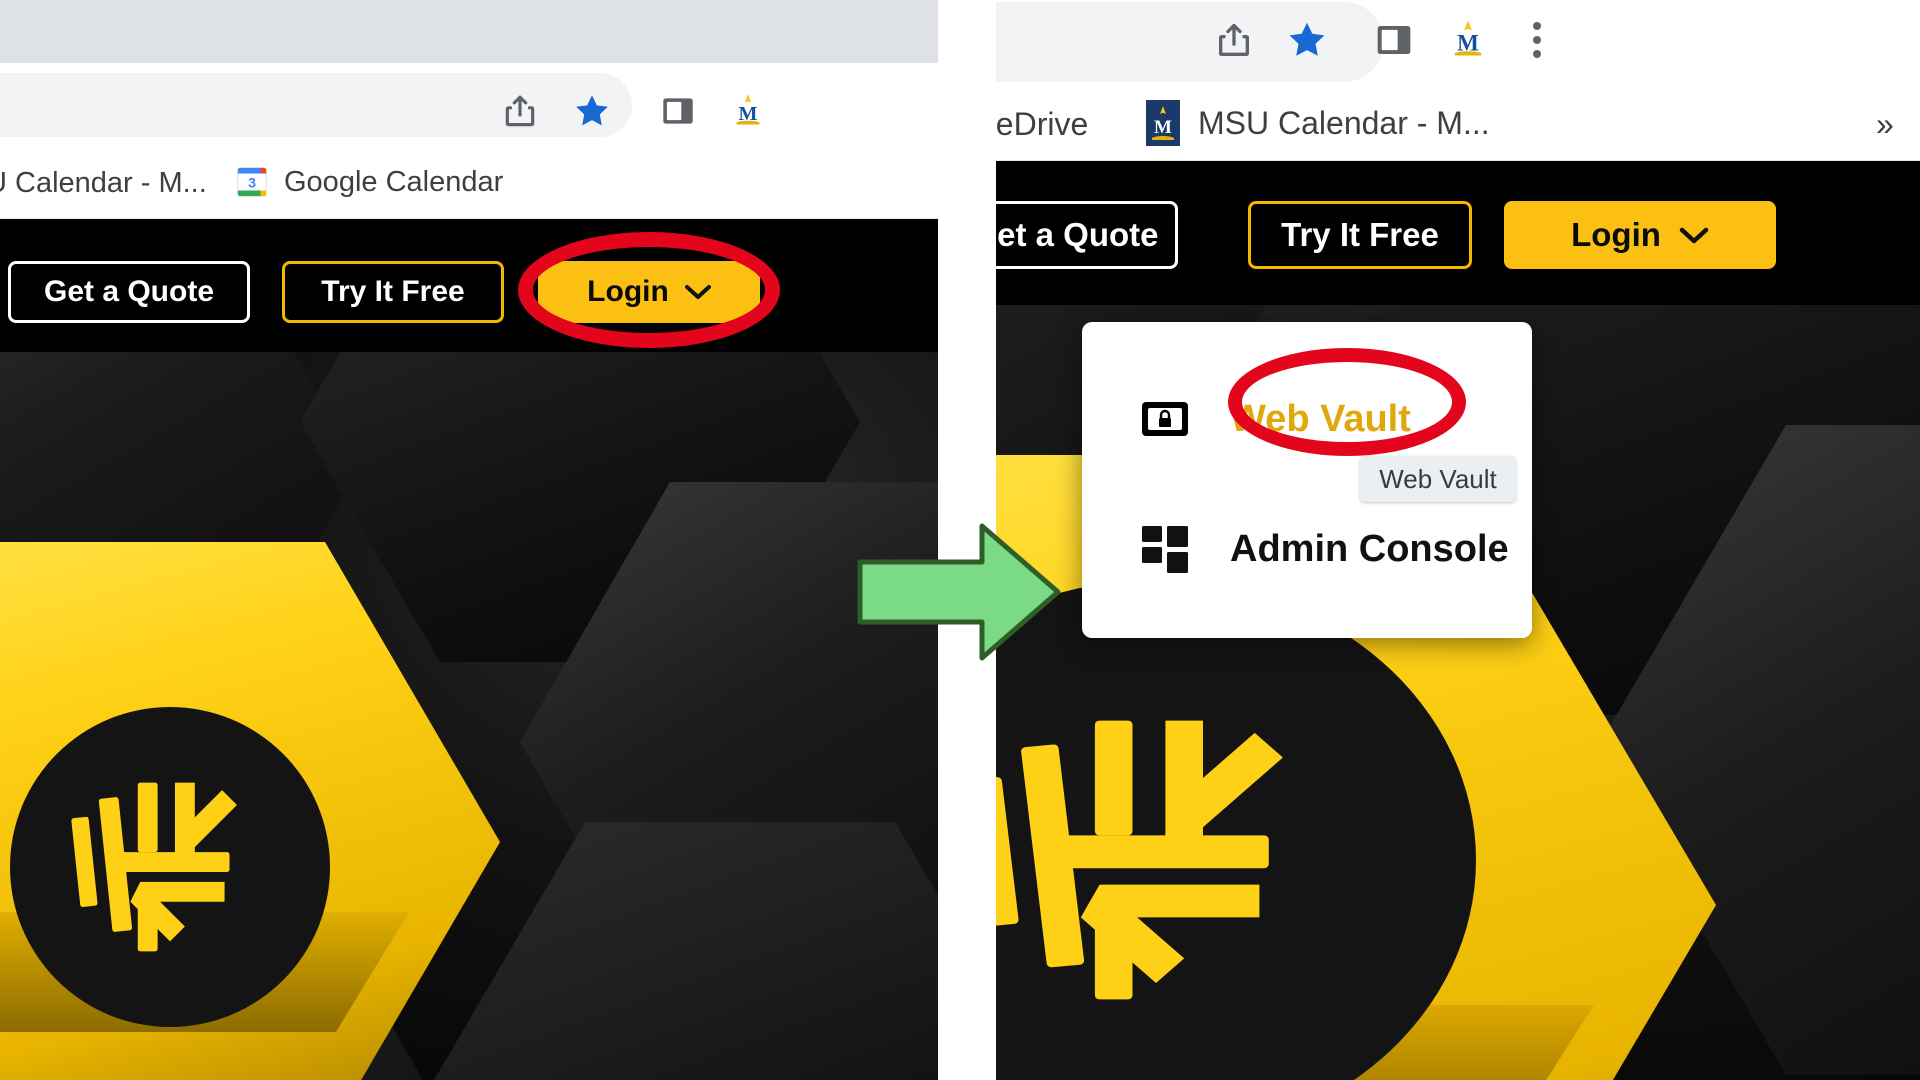  What do you see at coordinates (1694, 235) in the screenshot?
I see `chevron-down-icon` at bounding box center [1694, 235].